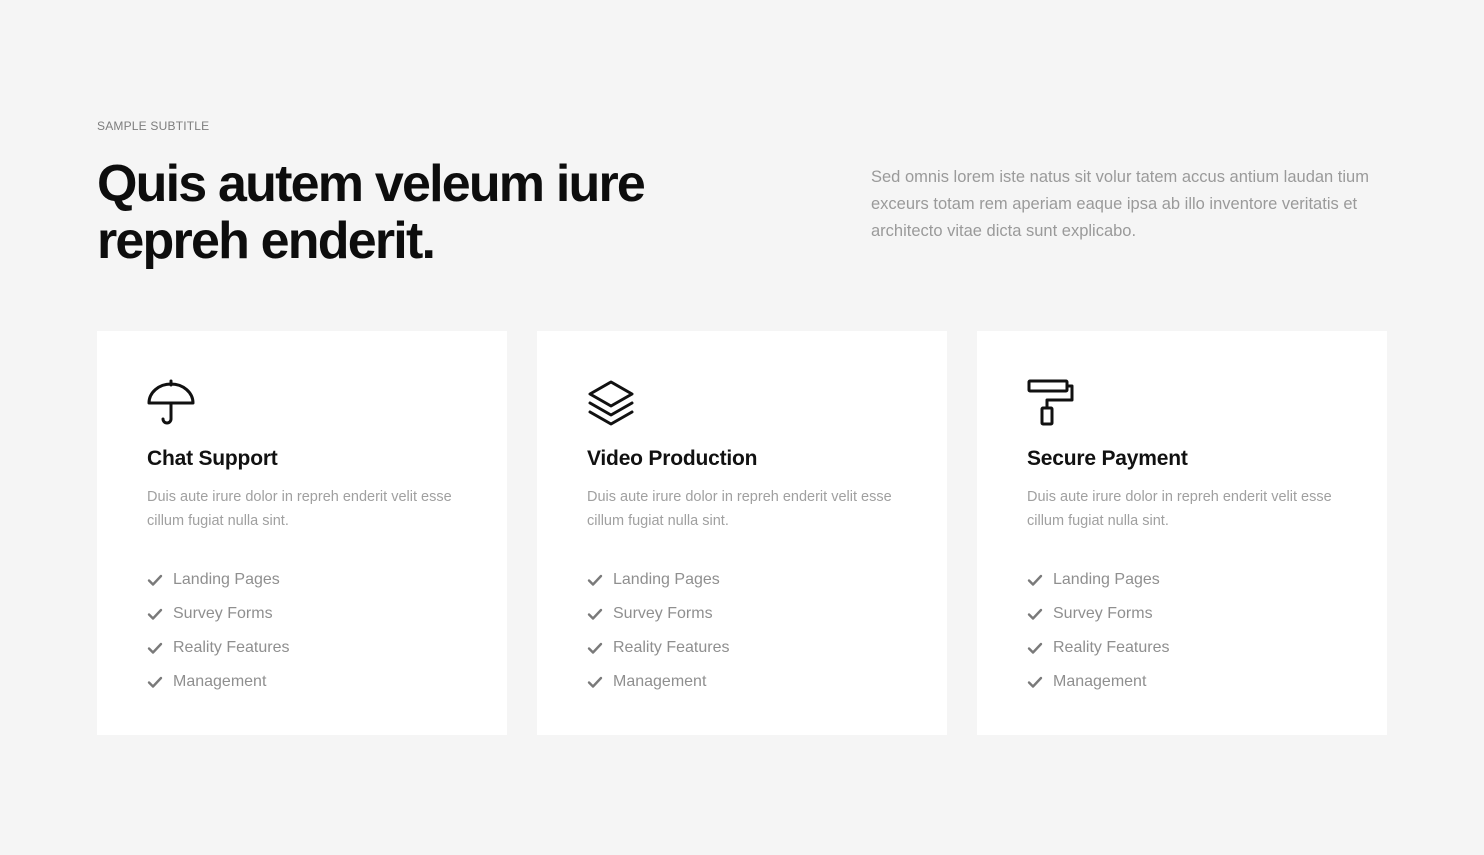 This screenshot has height=855, width=1484. I want to click on card-title: Secure Payment, so click(1107, 458).